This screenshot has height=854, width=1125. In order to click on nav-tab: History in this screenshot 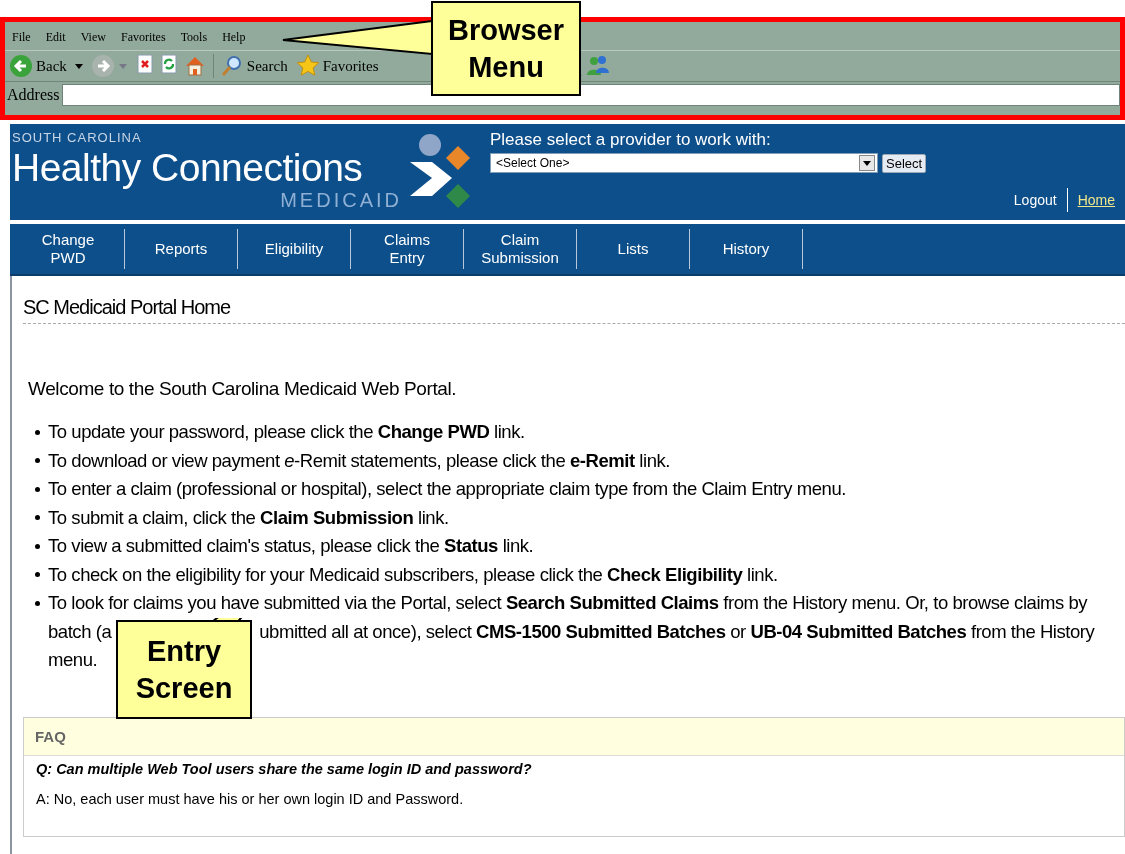, I will do `click(746, 249)`.